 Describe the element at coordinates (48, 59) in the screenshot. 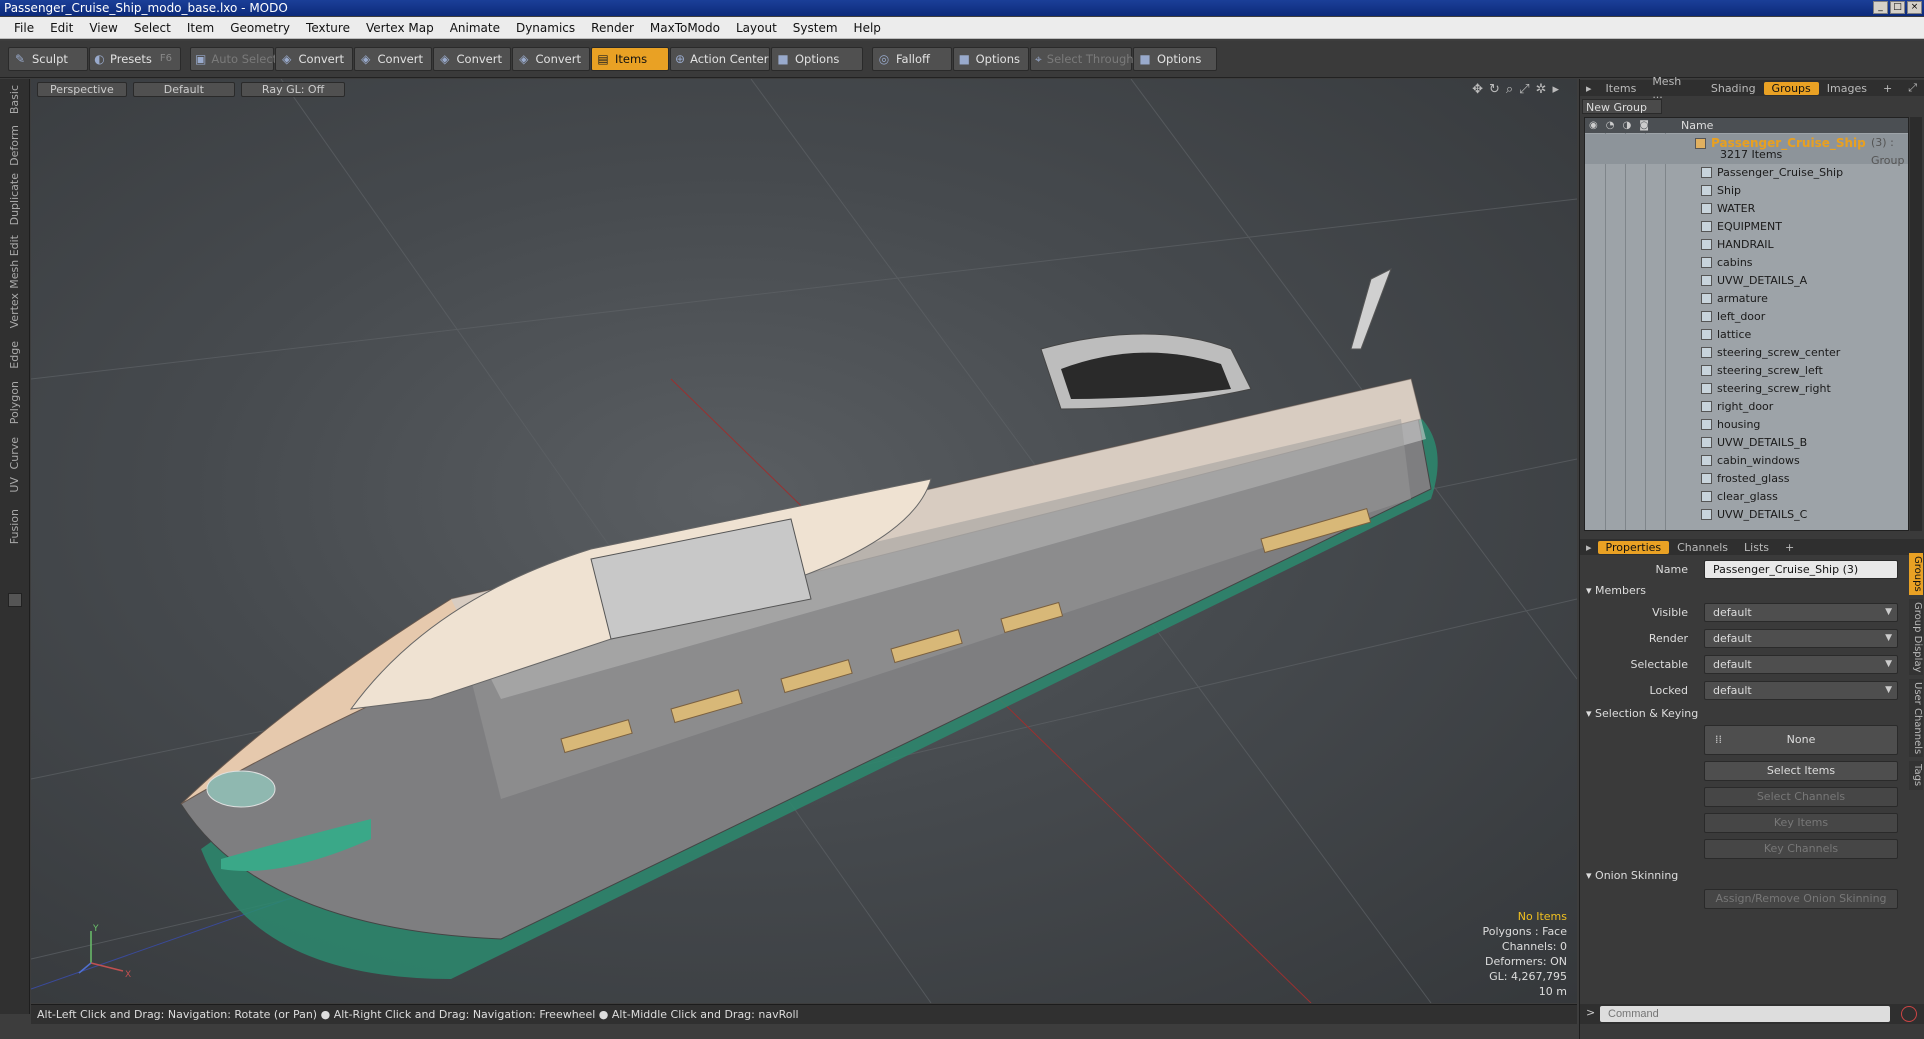

I see `sculpt-button: ✎ Sculpt` at that location.